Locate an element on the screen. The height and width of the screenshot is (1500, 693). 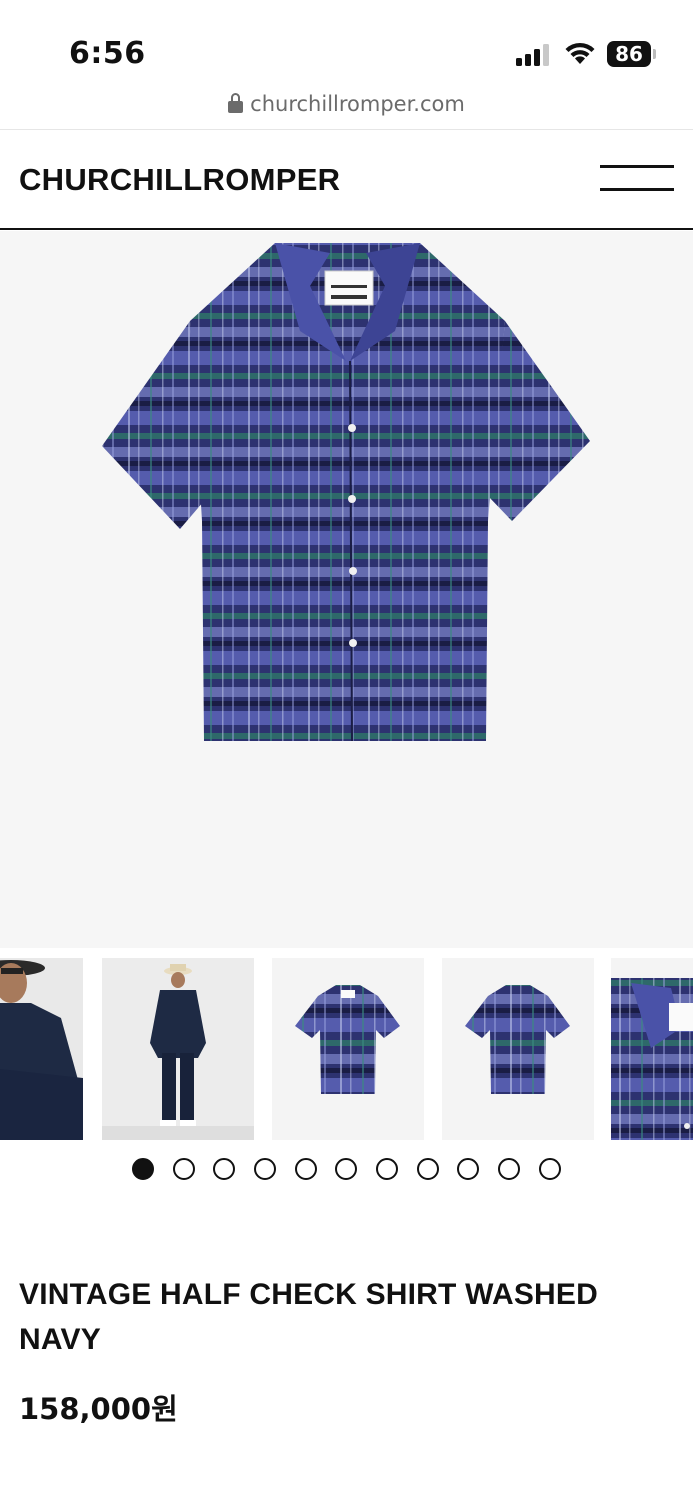
wifi-icon is located at coordinates (580, 53).